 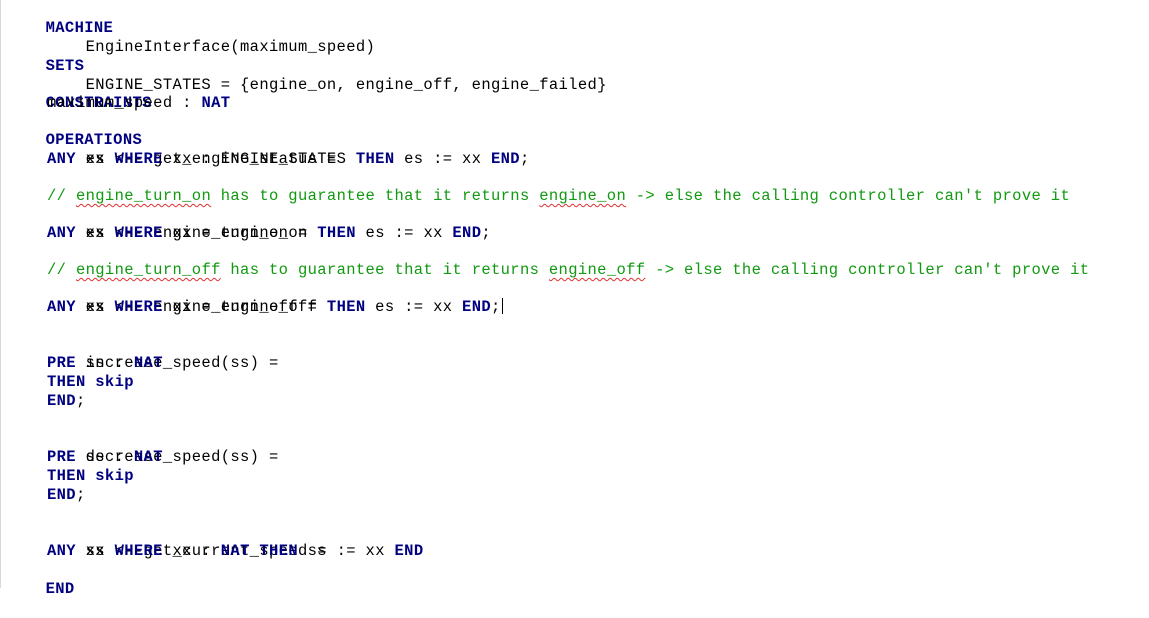 I want to click on code-text: EngineInterface(maximum_speed), so click(x=230, y=47).